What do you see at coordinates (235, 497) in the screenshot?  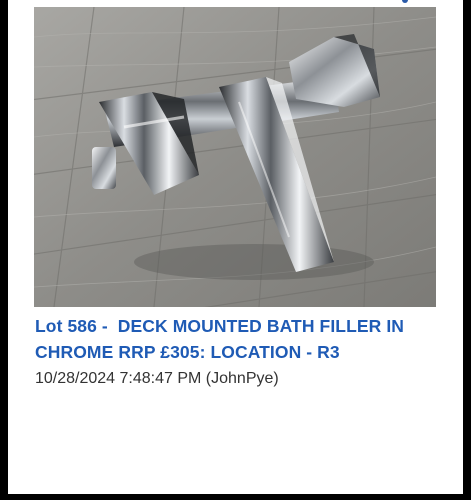 I see `bottom-frame` at bounding box center [235, 497].